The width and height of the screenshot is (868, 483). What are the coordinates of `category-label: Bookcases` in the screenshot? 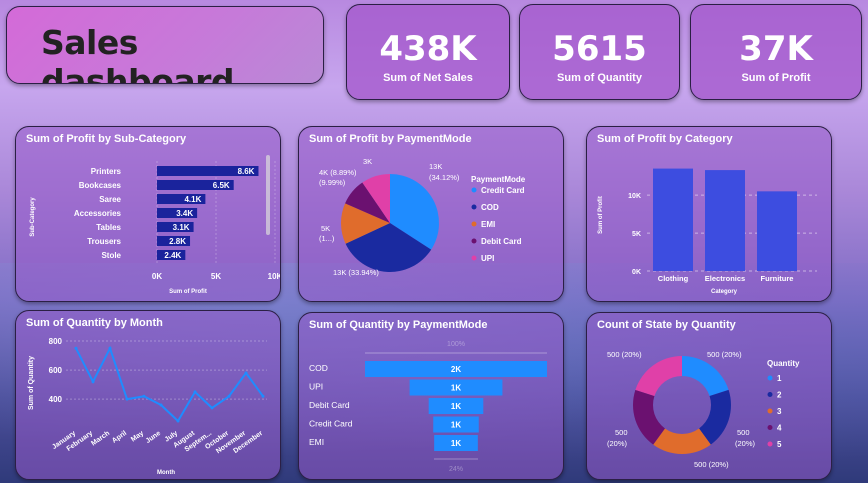 It's located at (100, 185).